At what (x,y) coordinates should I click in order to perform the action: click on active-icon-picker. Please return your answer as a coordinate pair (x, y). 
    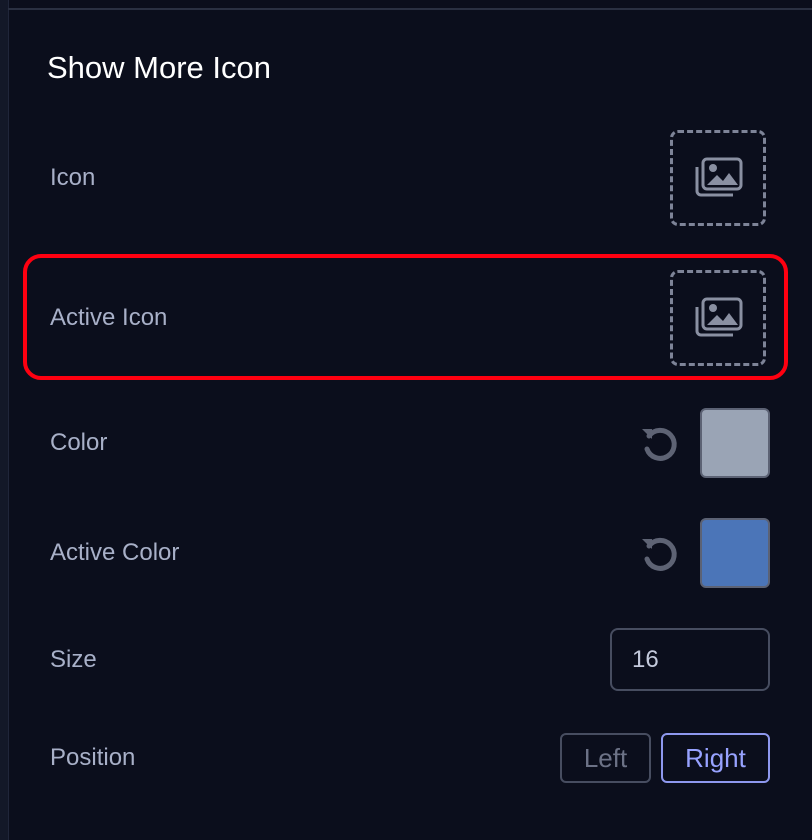
    Looking at the image, I should click on (718, 318).